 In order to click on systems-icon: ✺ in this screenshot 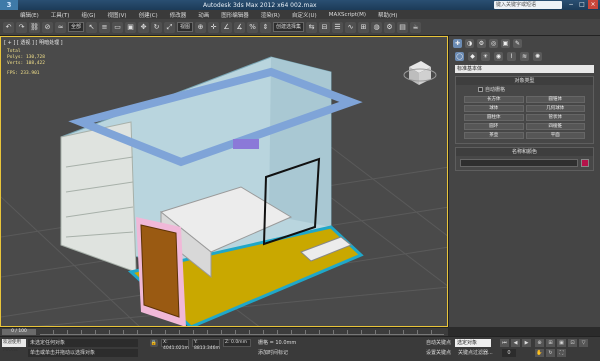, I will do `click(537, 56)`.